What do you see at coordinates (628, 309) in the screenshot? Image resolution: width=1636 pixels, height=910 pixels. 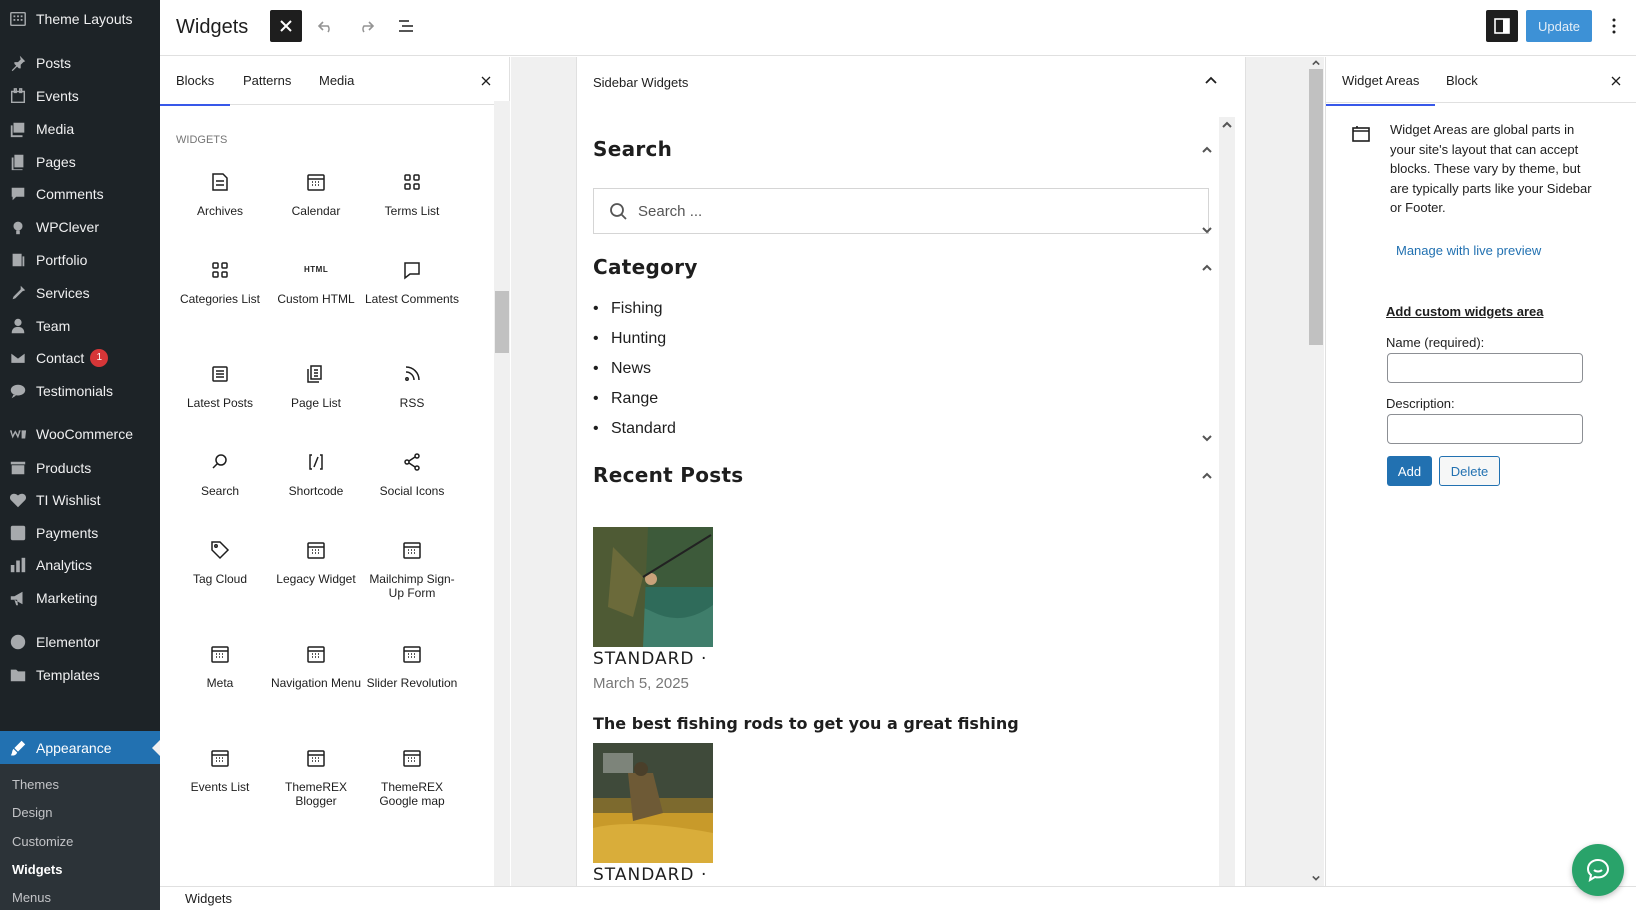 I see `category-item: Fishing` at bounding box center [628, 309].